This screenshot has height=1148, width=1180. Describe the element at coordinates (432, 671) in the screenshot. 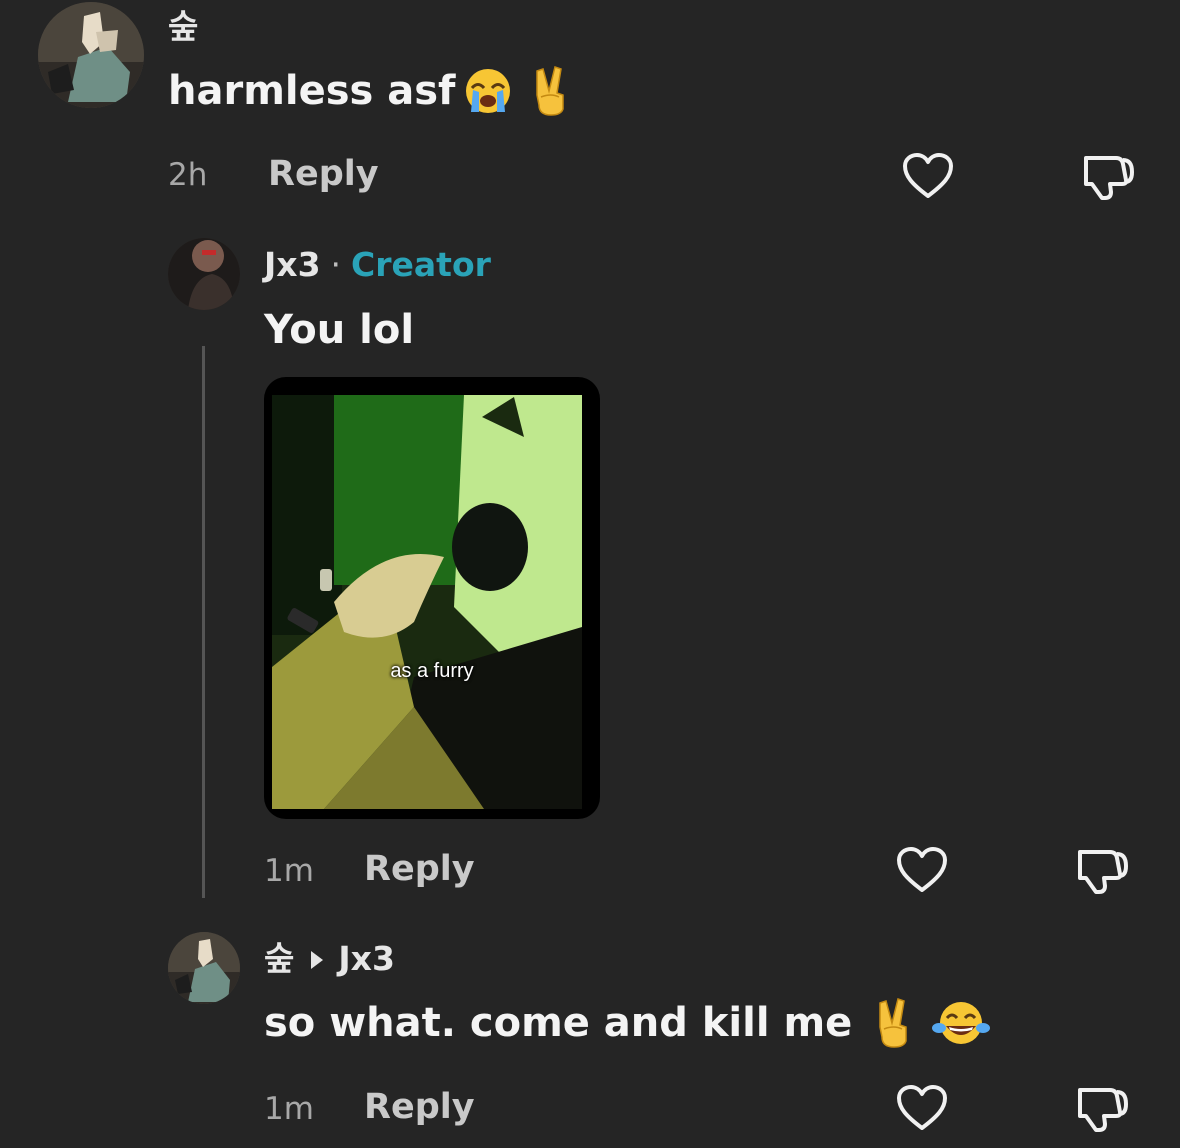

I see `video-caption: as a furry` at that location.